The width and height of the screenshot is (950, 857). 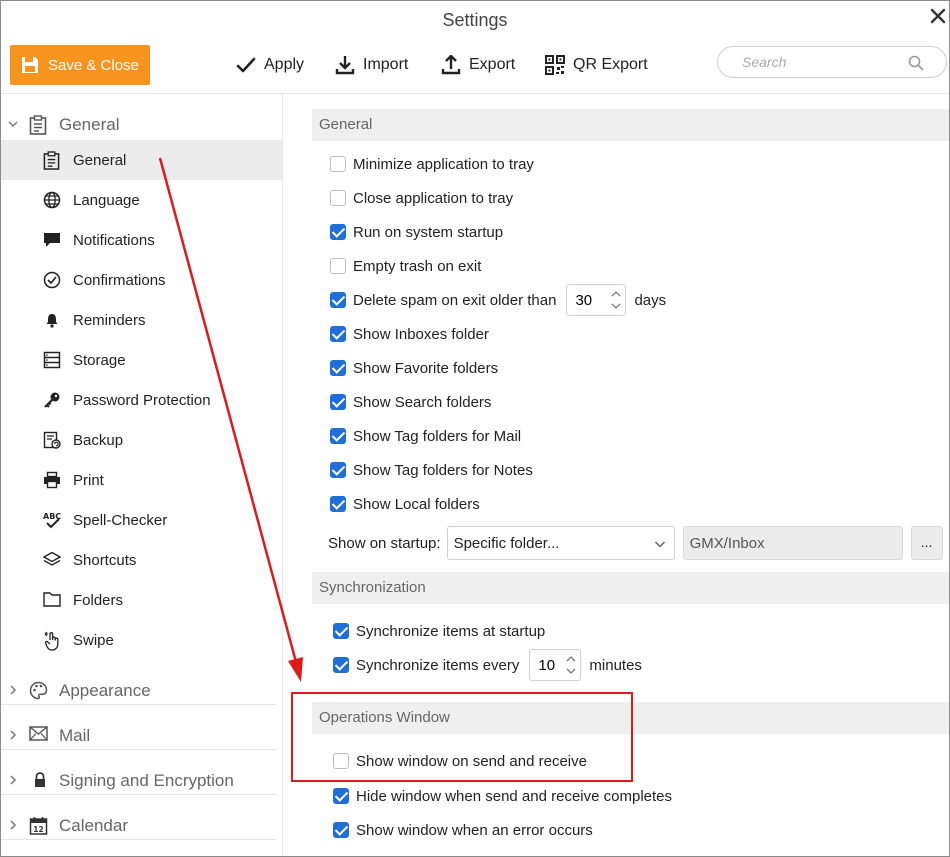 I want to click on sidebar-item-backup: Backup, so click(x=141, y=440).